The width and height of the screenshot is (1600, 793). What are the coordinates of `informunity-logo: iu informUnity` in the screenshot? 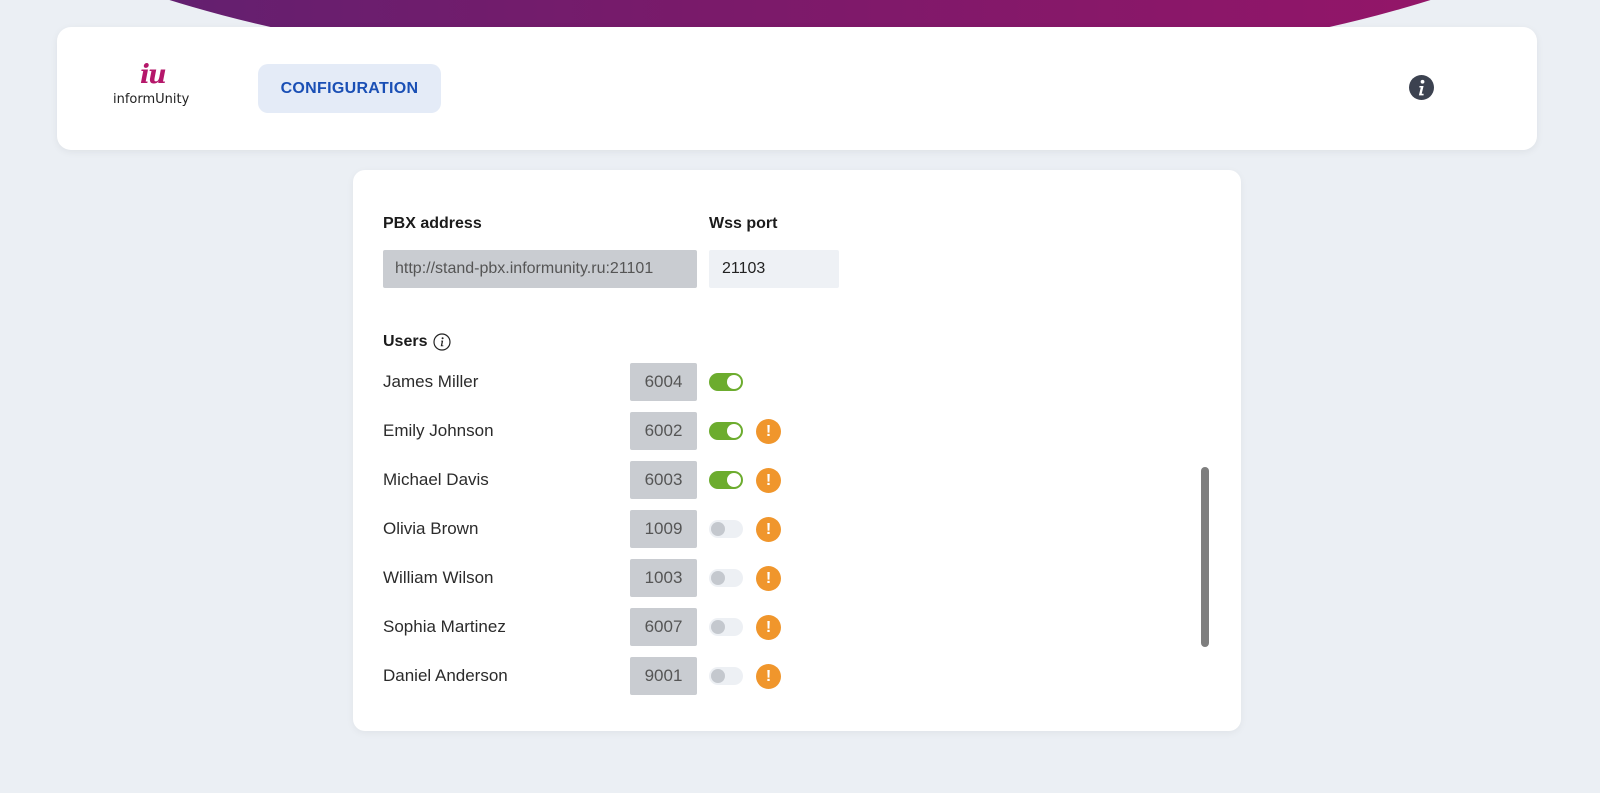 It's located at (158, 88).